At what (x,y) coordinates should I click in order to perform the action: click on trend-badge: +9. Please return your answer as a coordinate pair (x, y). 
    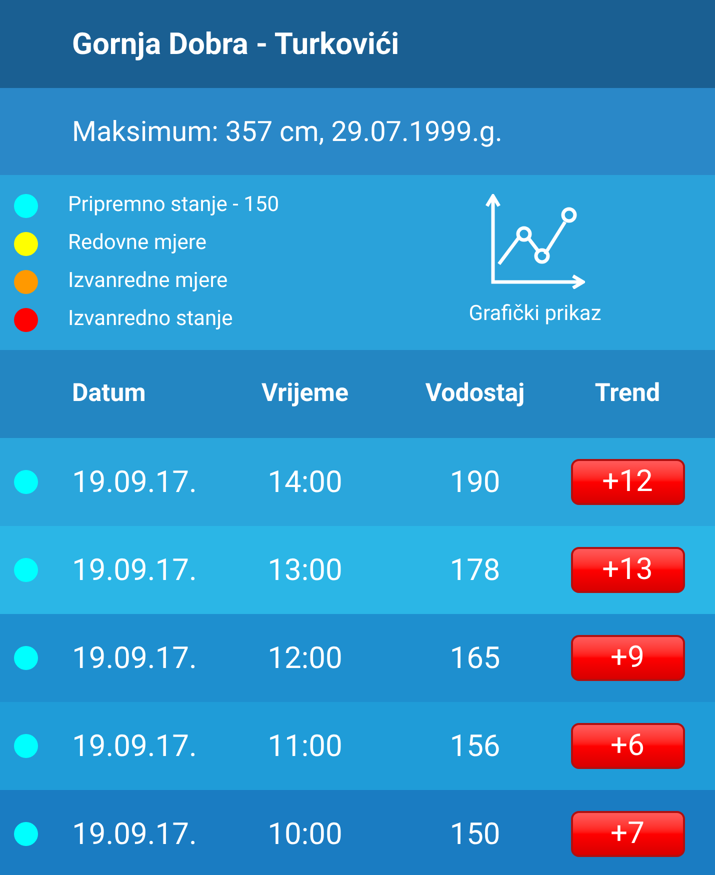
    Looking at the image, I should click on (627, 658).